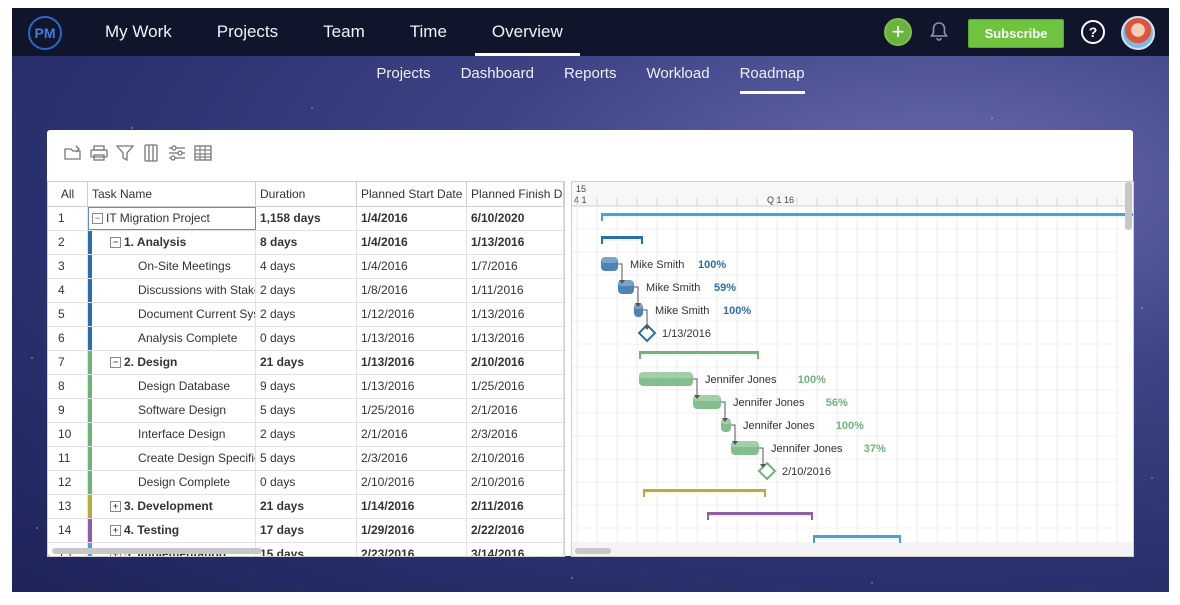 Image resolution: width=1180 pixels, height=605 pixels. I want to click on table-row: 3 On-Site Meetings 4 days 1/4/2016 1/7/2016, so click(306, 267).